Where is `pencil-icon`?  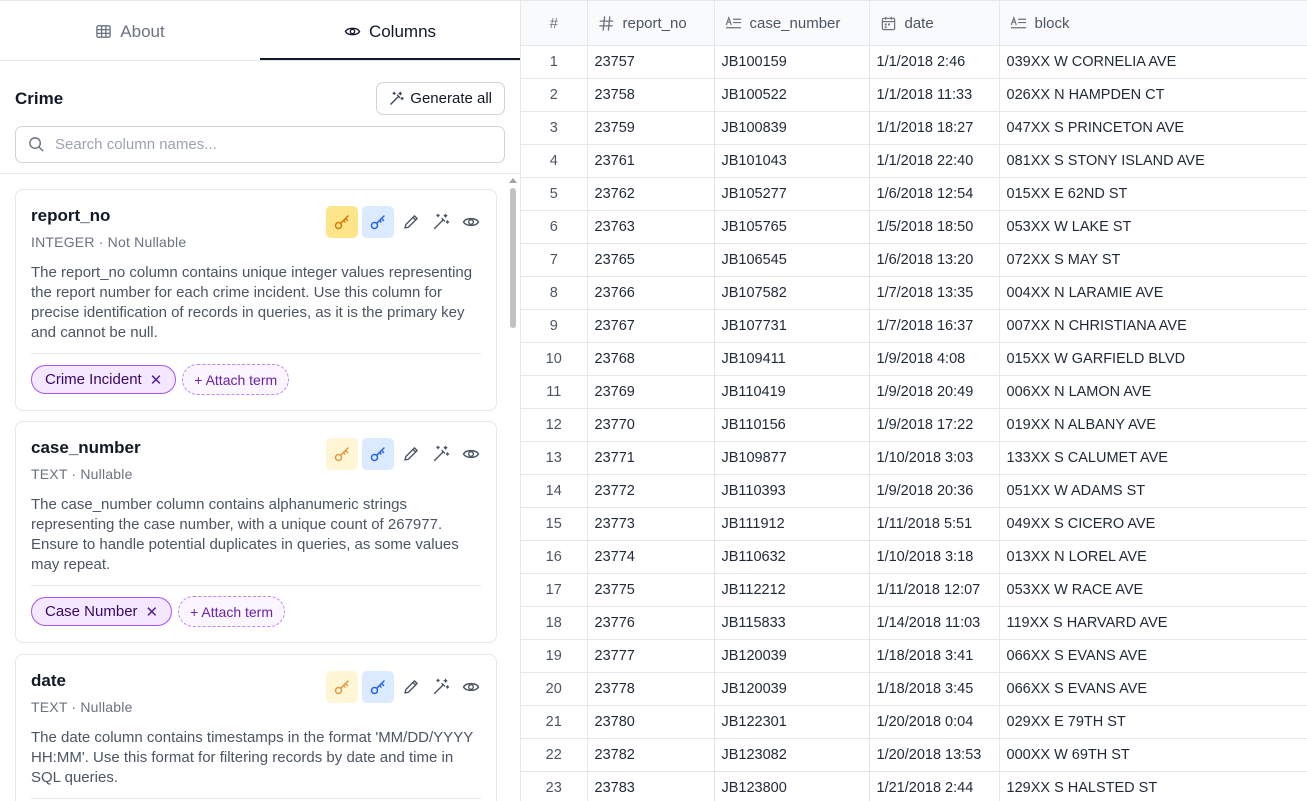
pencil-icon is located at coordinates (411, 687).